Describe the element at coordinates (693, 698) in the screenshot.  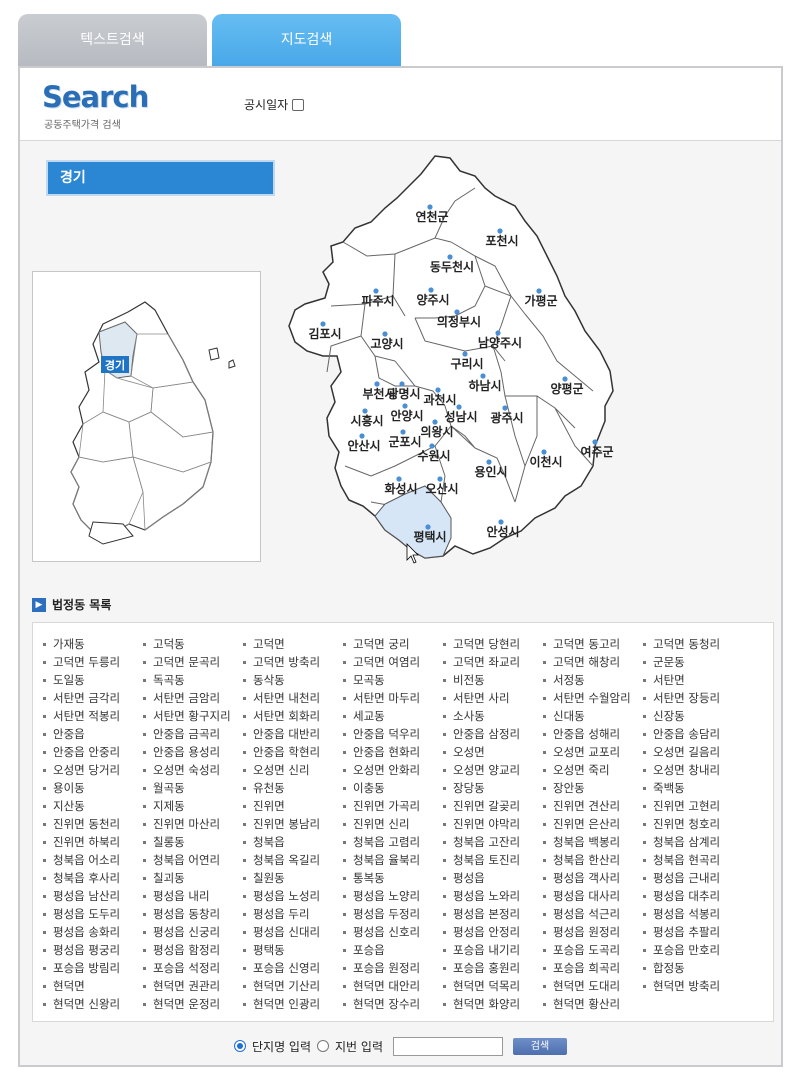
I see `dong-list-item: 서탄면 장등리` at that location.